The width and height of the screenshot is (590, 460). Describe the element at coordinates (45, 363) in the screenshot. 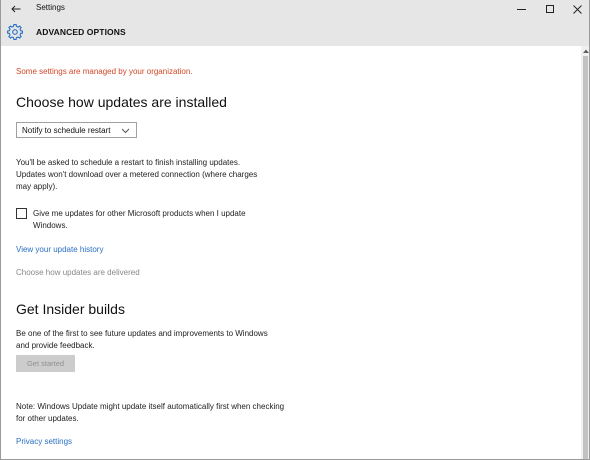

I see `get-started-button: Get started` at that location.